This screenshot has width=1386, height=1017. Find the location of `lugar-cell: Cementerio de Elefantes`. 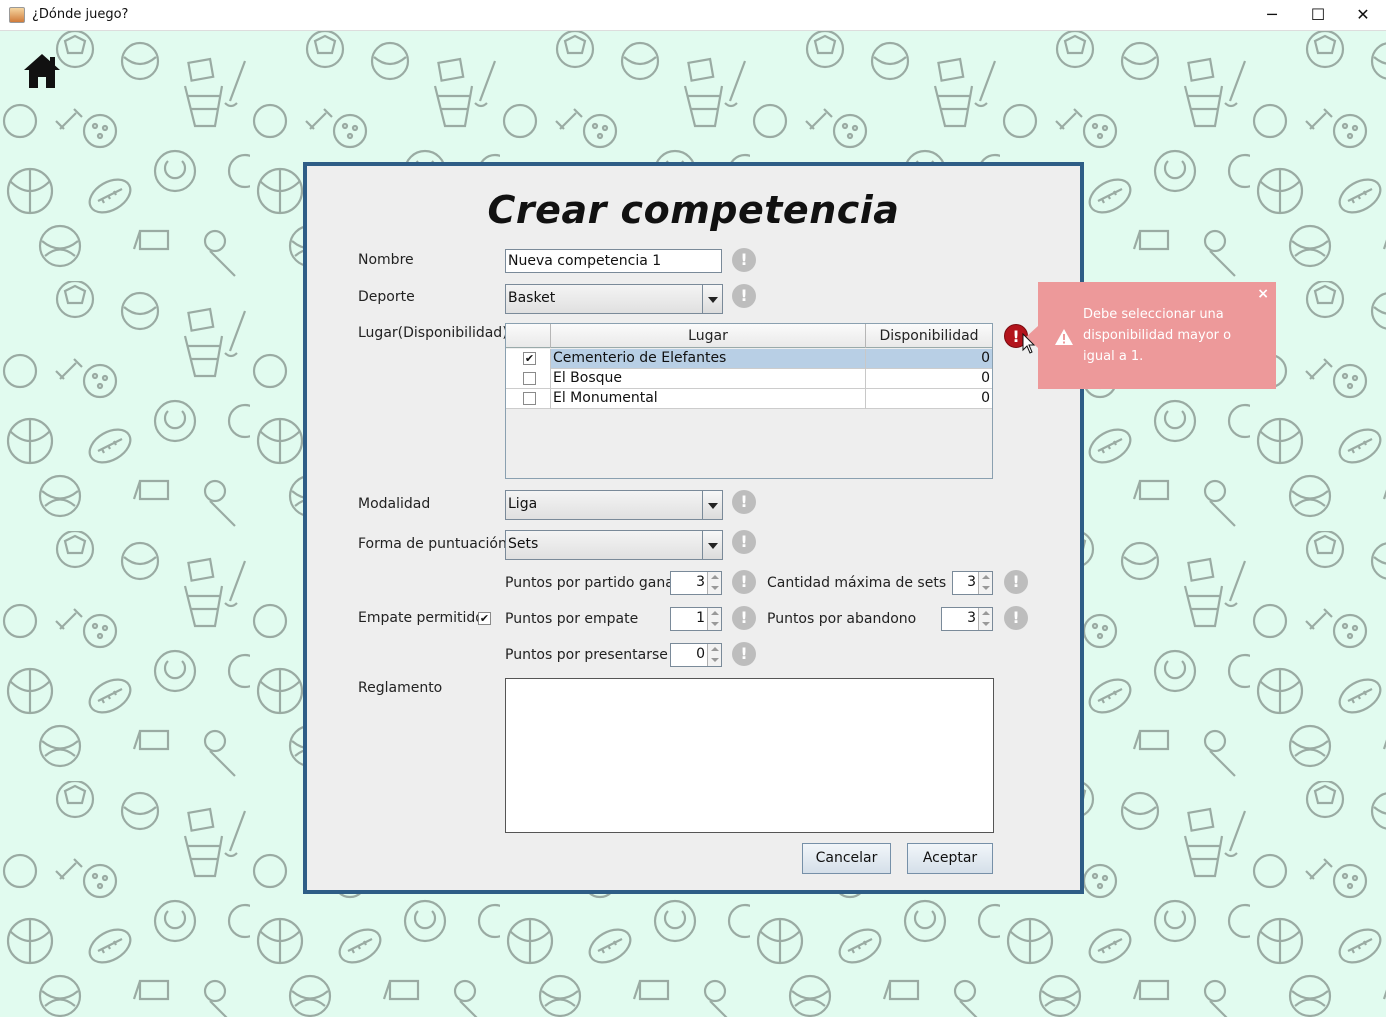

lugar-cell: Cementerio de Elefantes is located at coordinates (708, 359).